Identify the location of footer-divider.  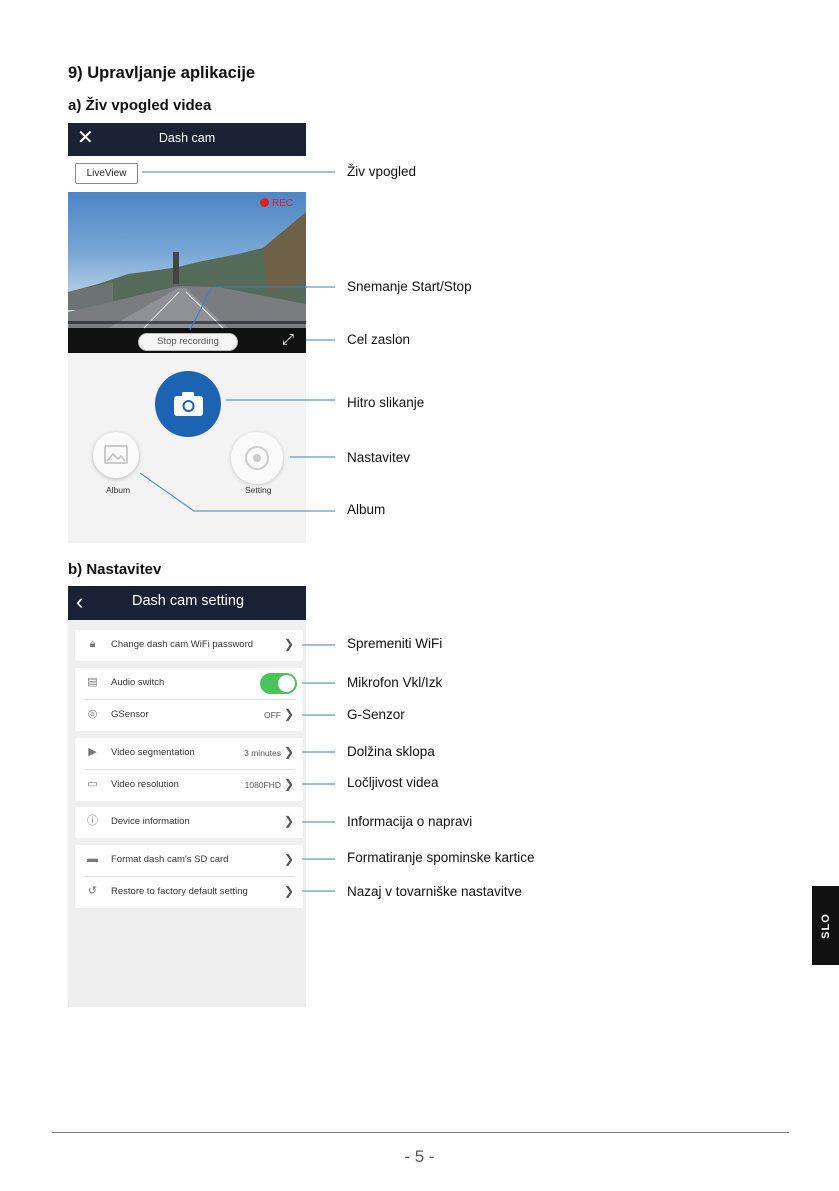
(420, 1132).